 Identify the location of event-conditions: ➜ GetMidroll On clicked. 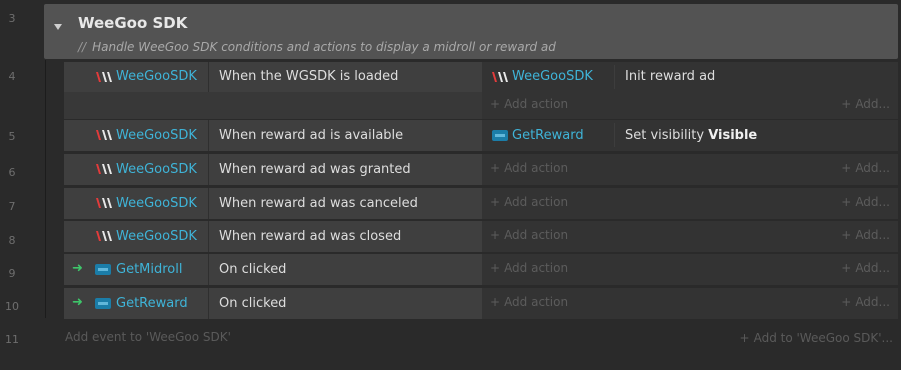
(273, 269).